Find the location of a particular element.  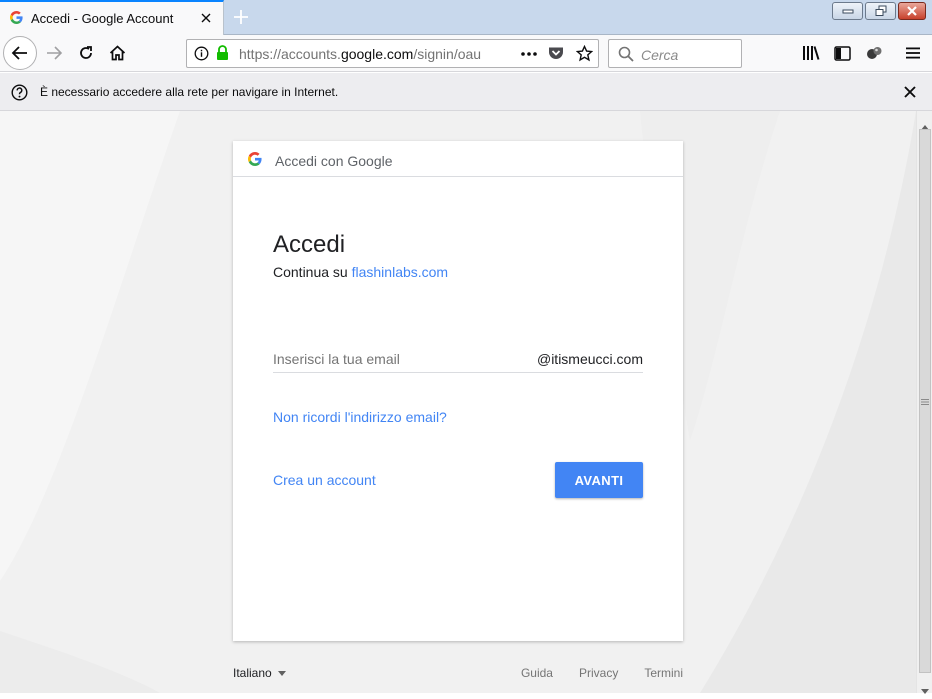

email-field: @itismeucci.com is located at coordinates (458, 360).